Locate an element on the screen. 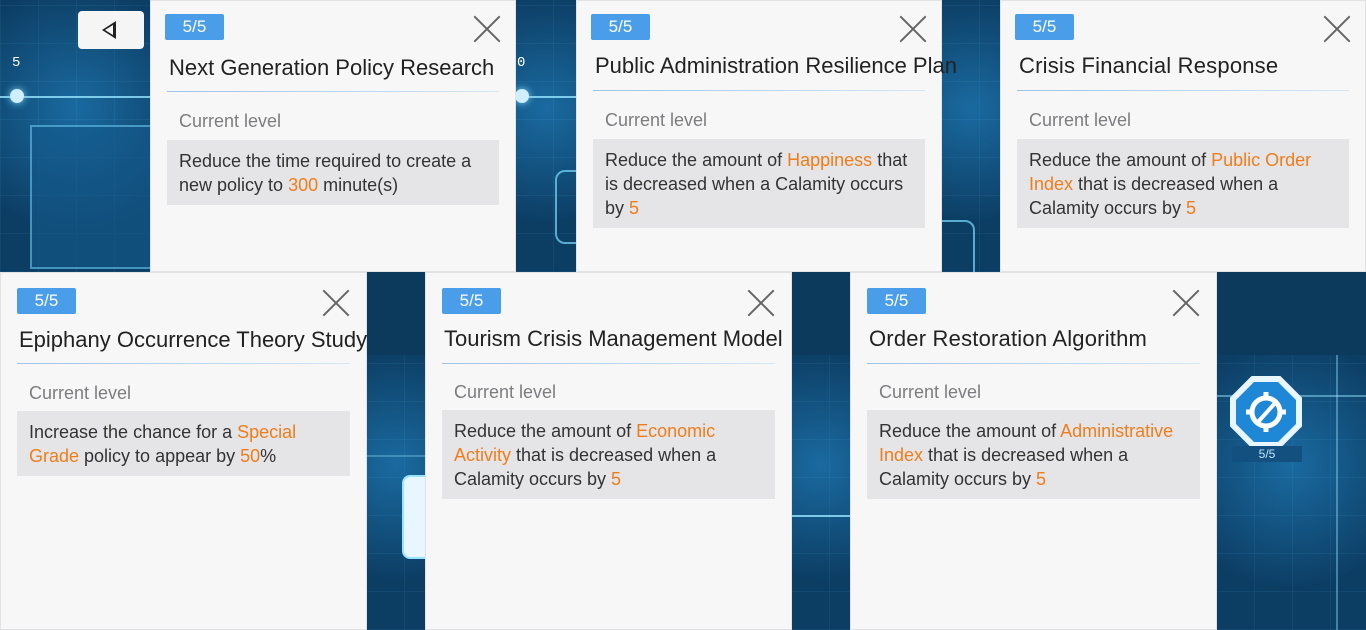  gear-wrench-icon is located at coordinates (1266, 412).